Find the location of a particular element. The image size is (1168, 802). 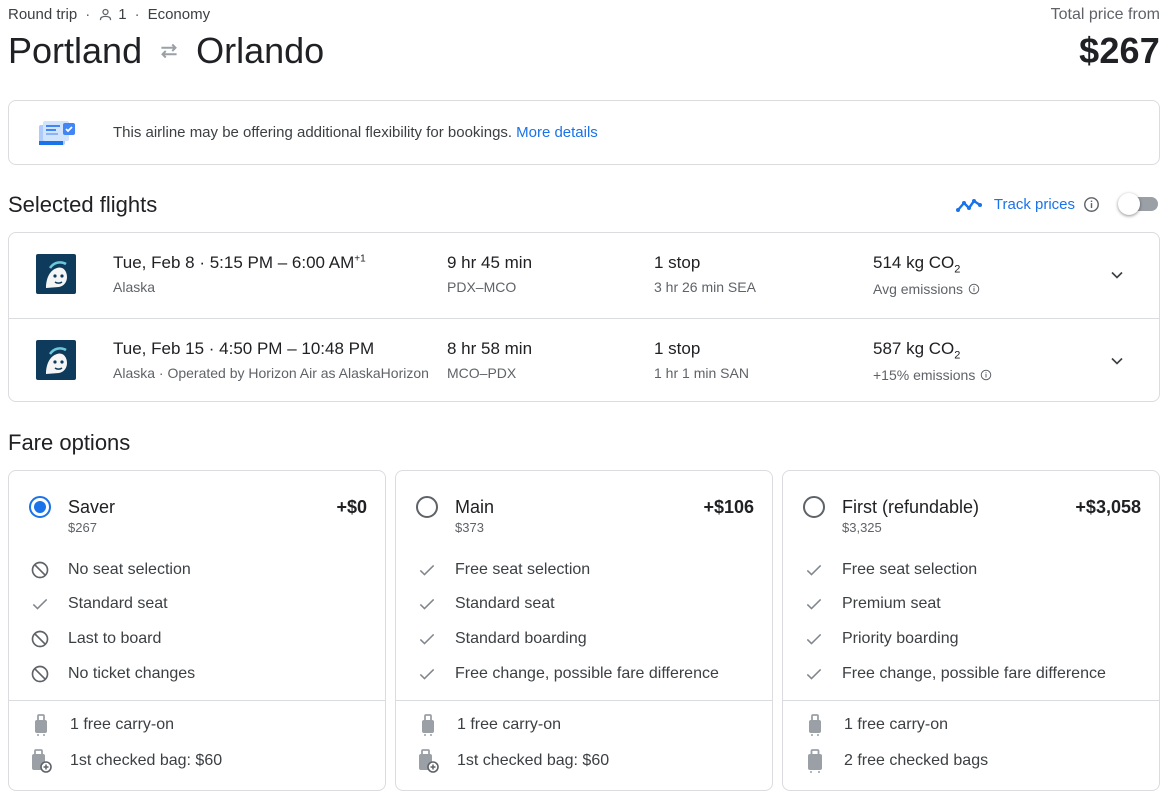

flight-date: Tue, Feb 8 is located at coordinates (154, 262).